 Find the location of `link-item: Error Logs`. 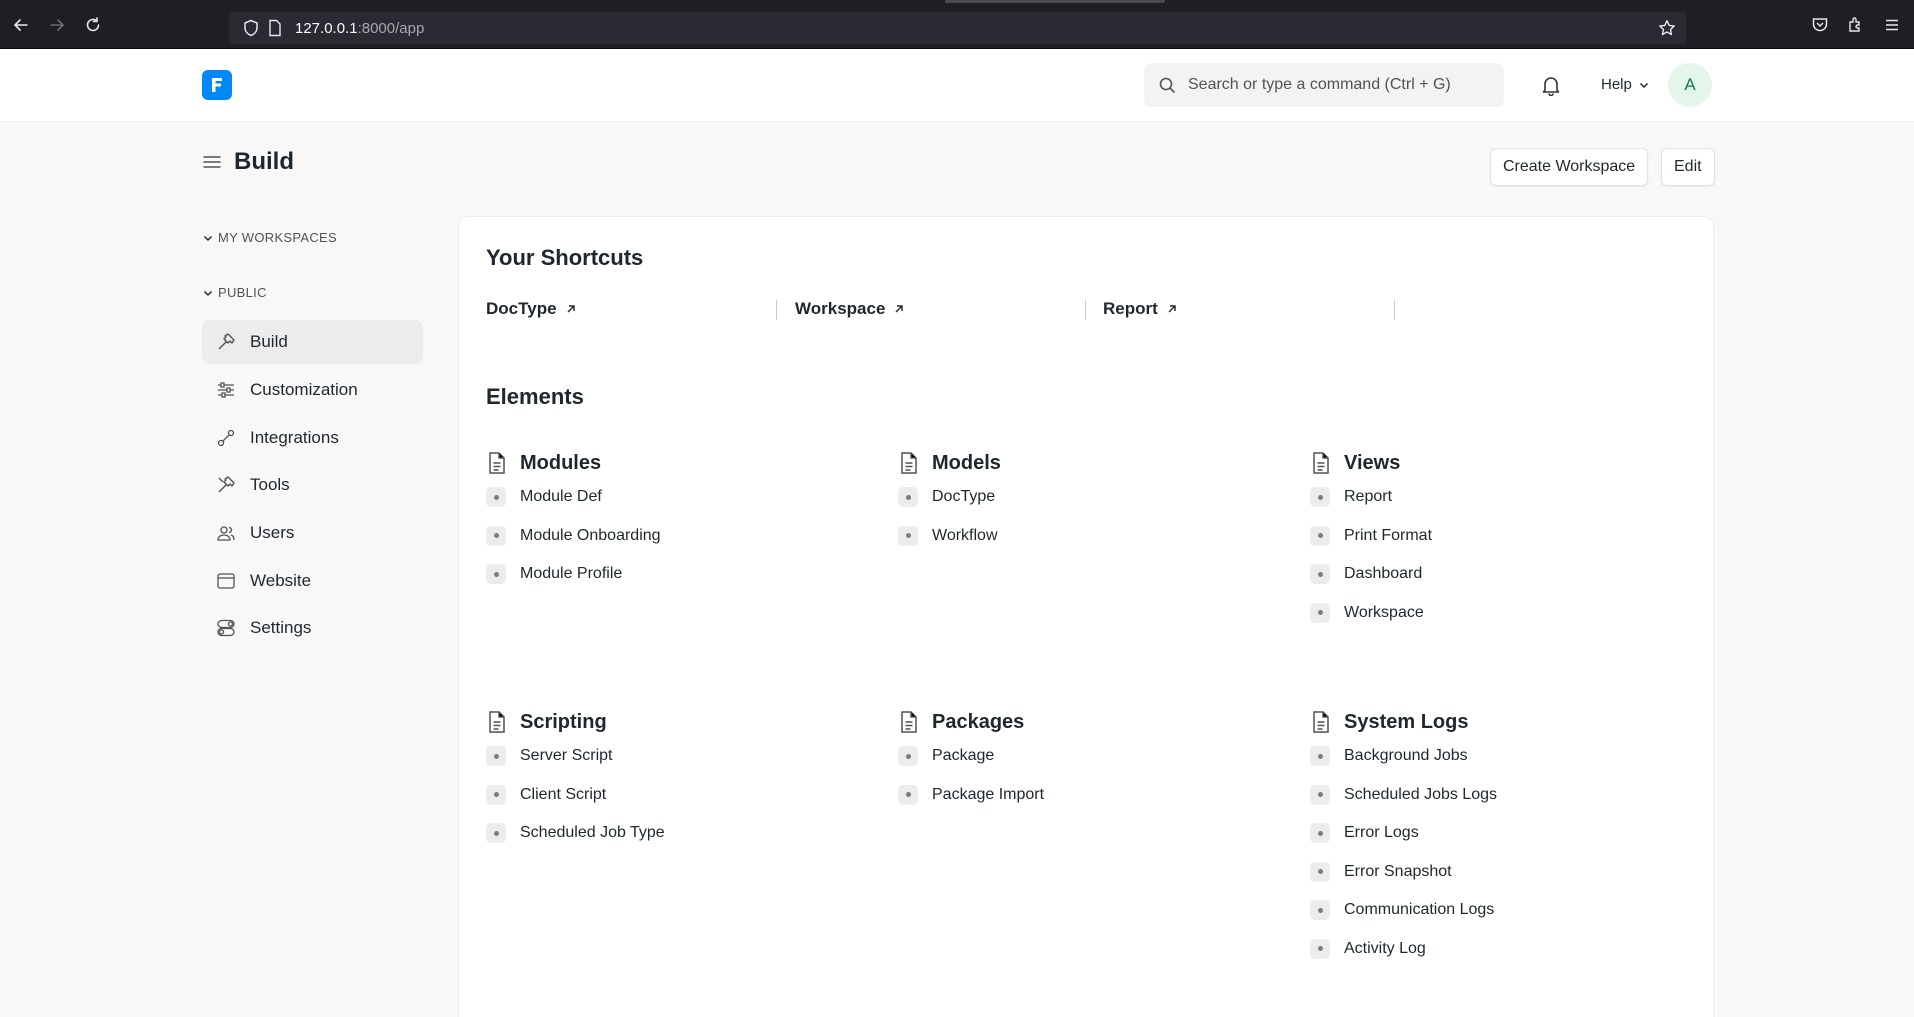

link-item: Error Logs is located at coordinates (1487, 833).